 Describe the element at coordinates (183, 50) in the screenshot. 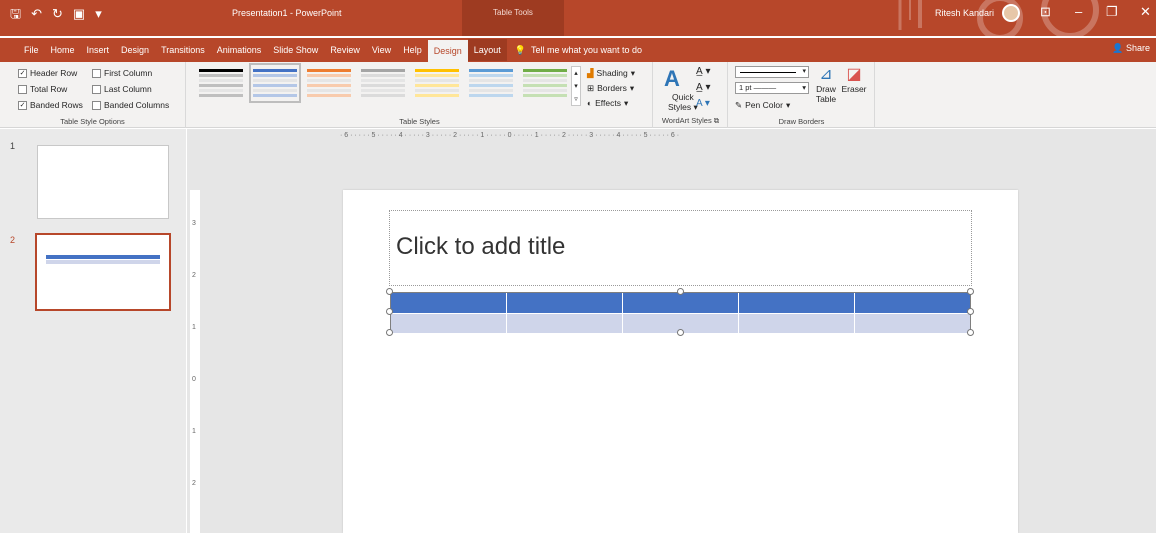

I see `tab-transitions: Transitions` at that location.